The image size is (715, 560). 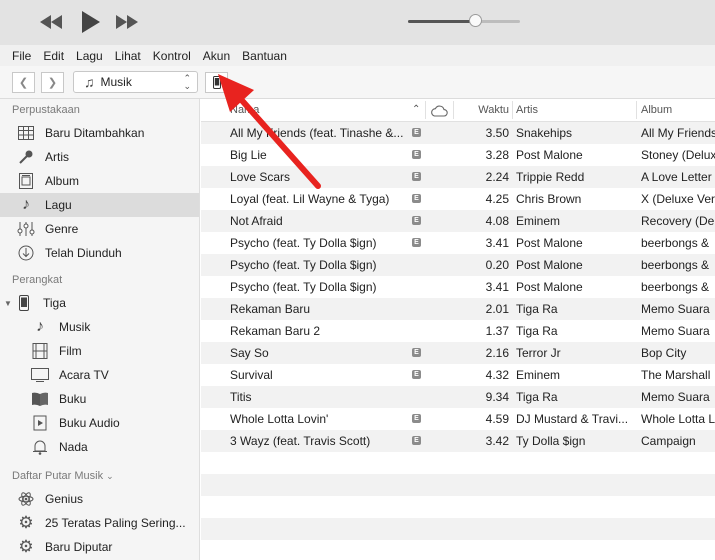 What do you see at coordinates (40, 447) in the screenshot?
I see `bell-icon` at bounding box center [40, 447].